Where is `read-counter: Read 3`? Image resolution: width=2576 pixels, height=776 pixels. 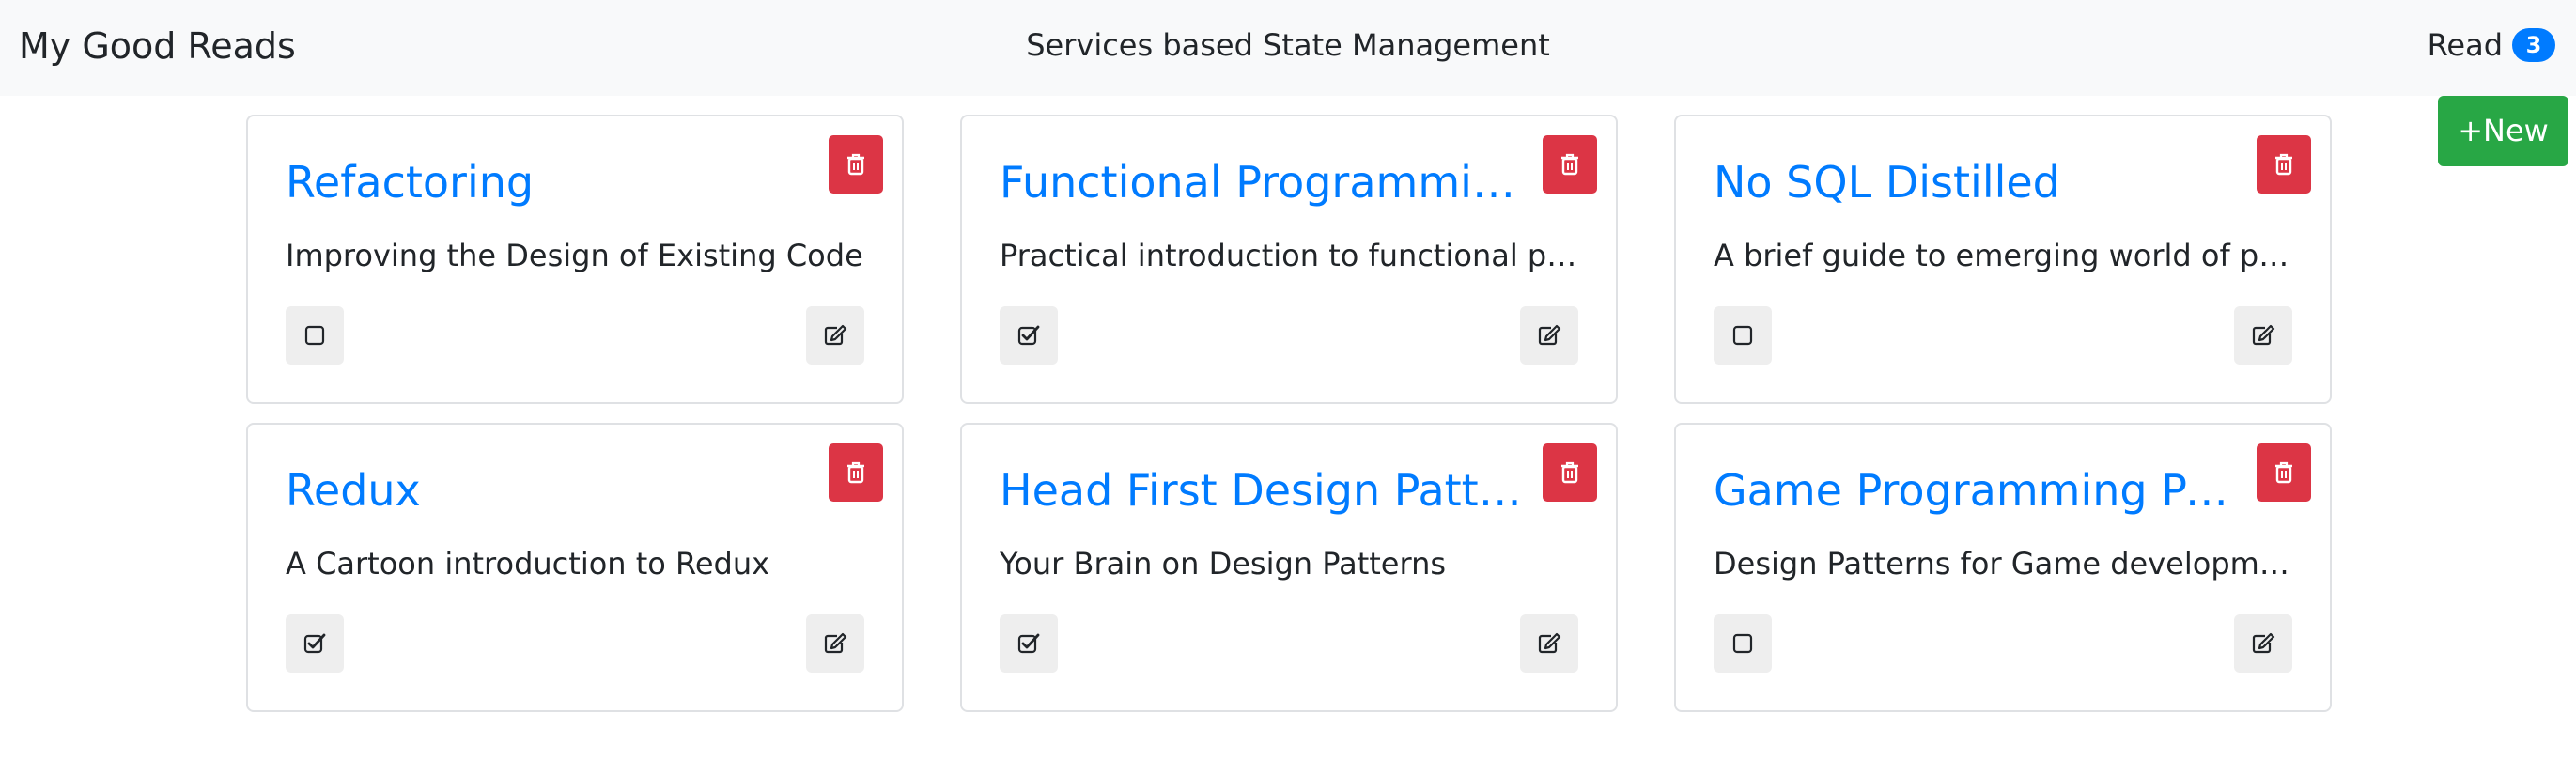 read-counter: Read 3 is located at coordinates (2491, 45).